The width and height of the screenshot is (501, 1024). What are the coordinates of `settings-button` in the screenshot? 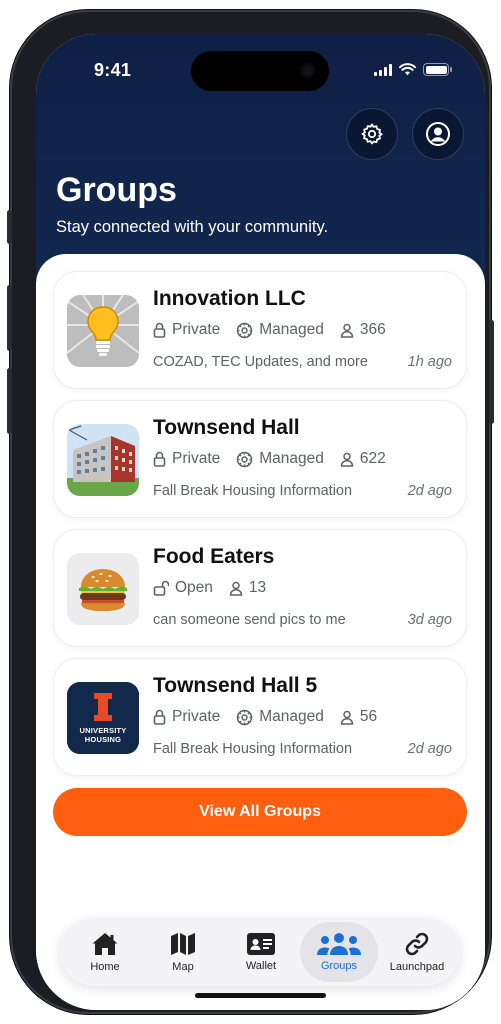 It's located at (372, 134).